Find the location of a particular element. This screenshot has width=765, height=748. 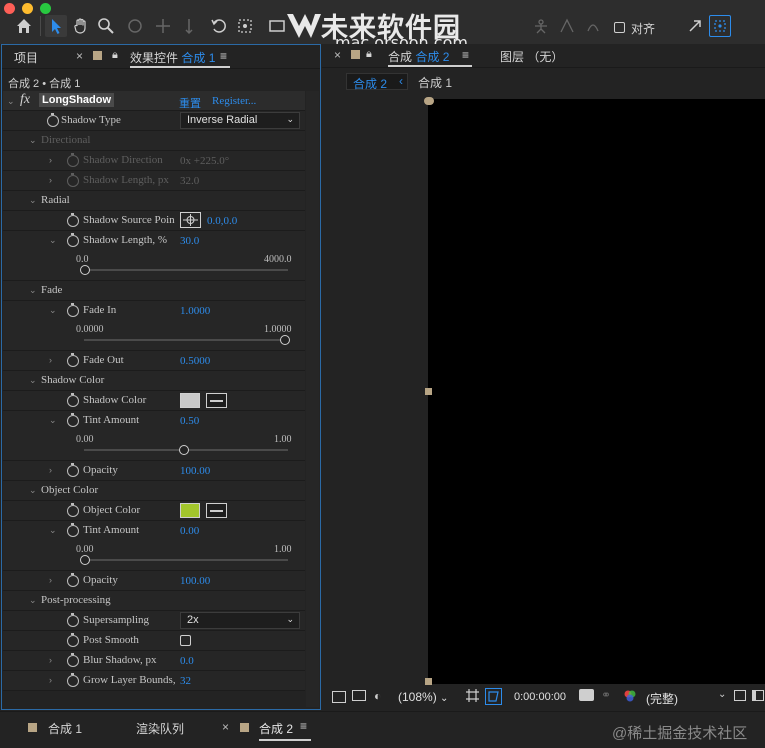

snapping-icon is located at coordinates (720, 26).